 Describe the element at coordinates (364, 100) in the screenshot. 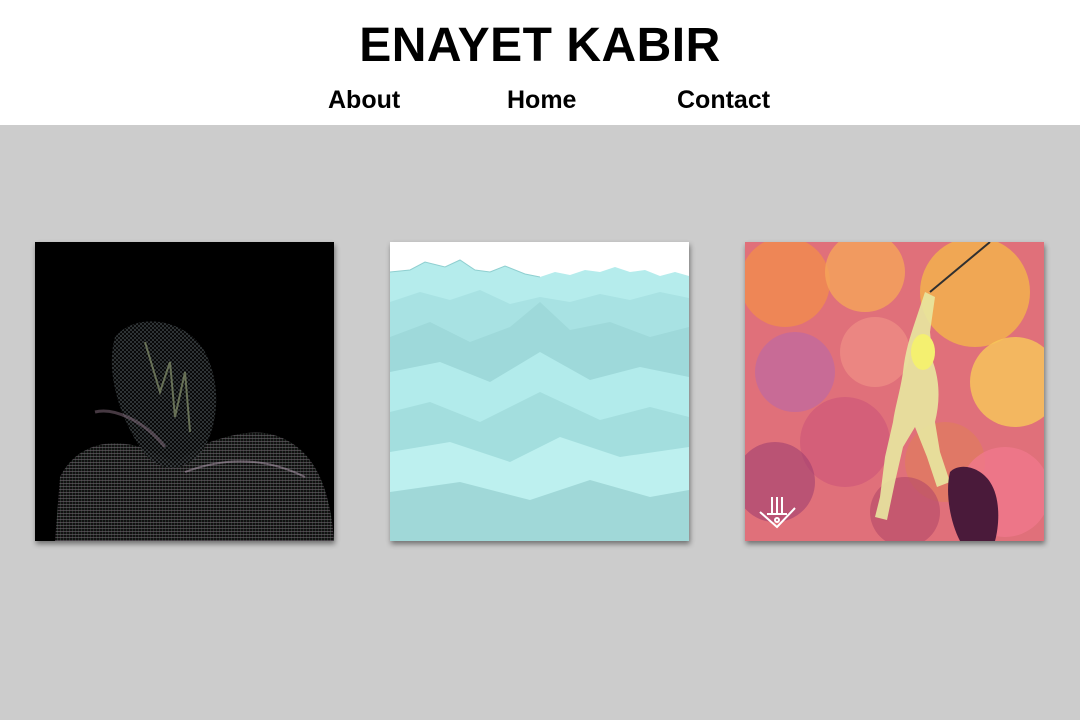

I see `nav-link-about: About` at that location.